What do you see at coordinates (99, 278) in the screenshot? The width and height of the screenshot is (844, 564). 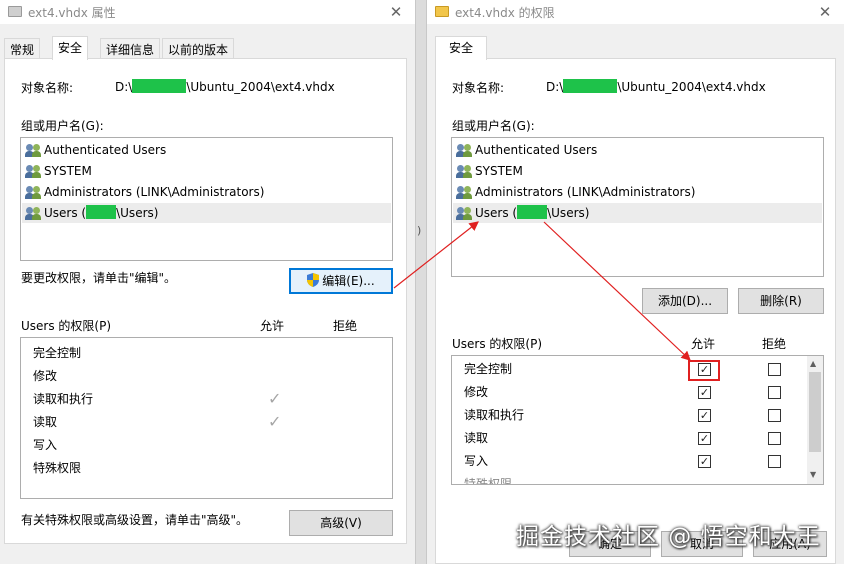 I see `change-hint: 要更改权限，请单击"编辑"。` at bounding box center [99, 278].